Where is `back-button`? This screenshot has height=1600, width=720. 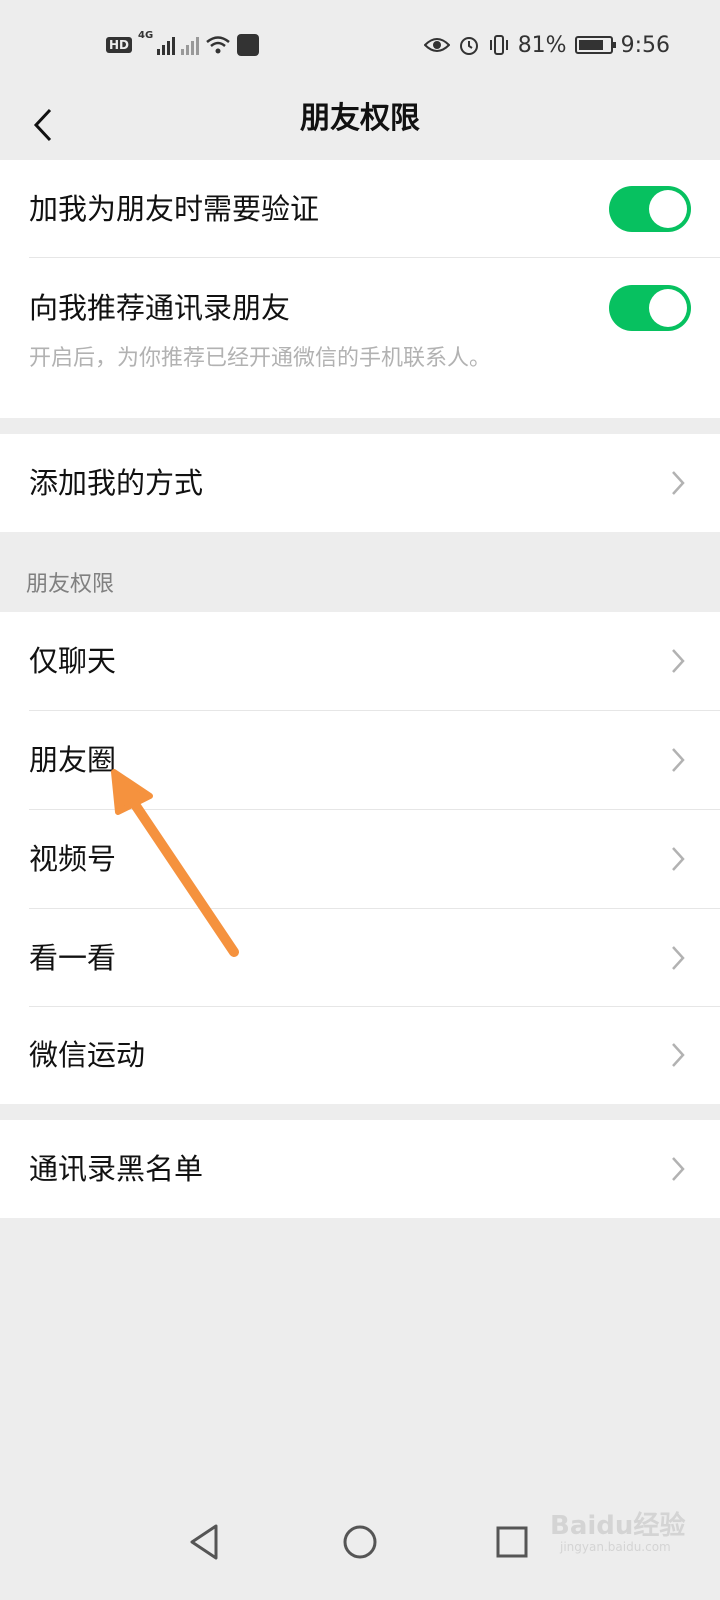
back-button is located at coordinates (43, 125).